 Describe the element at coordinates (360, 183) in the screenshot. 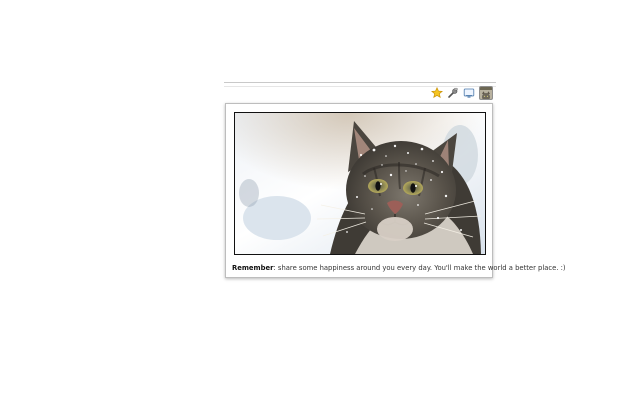

I see `cat-photo` at that location.